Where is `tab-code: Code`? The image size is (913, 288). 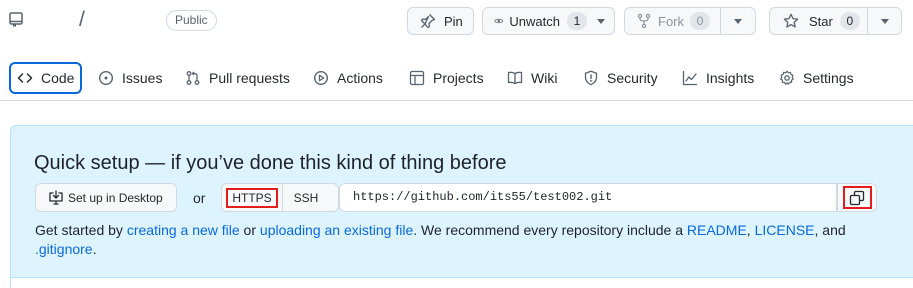 tab-code: Code is located at coordinates (46, 78).